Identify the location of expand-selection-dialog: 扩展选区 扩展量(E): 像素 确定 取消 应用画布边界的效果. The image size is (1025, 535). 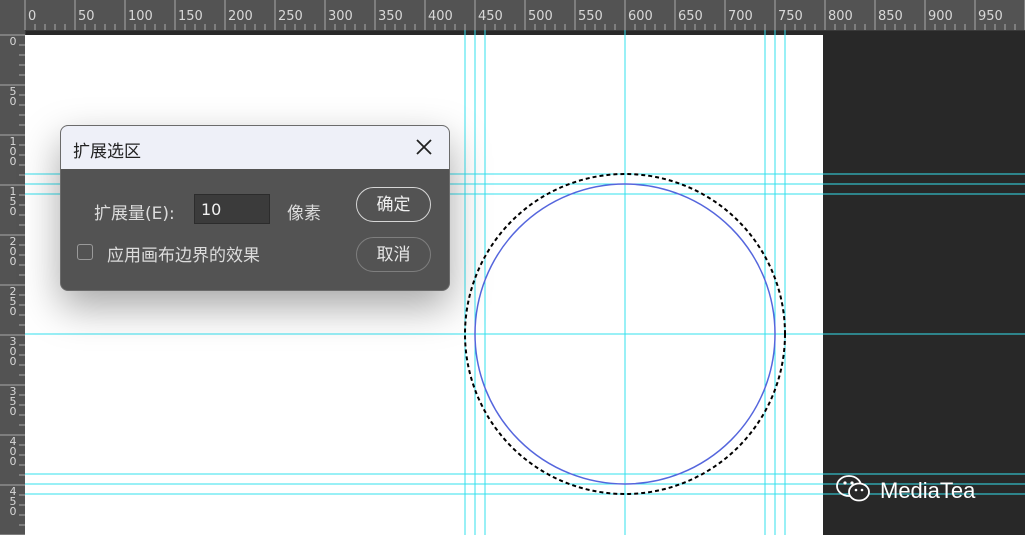
(255, 208).